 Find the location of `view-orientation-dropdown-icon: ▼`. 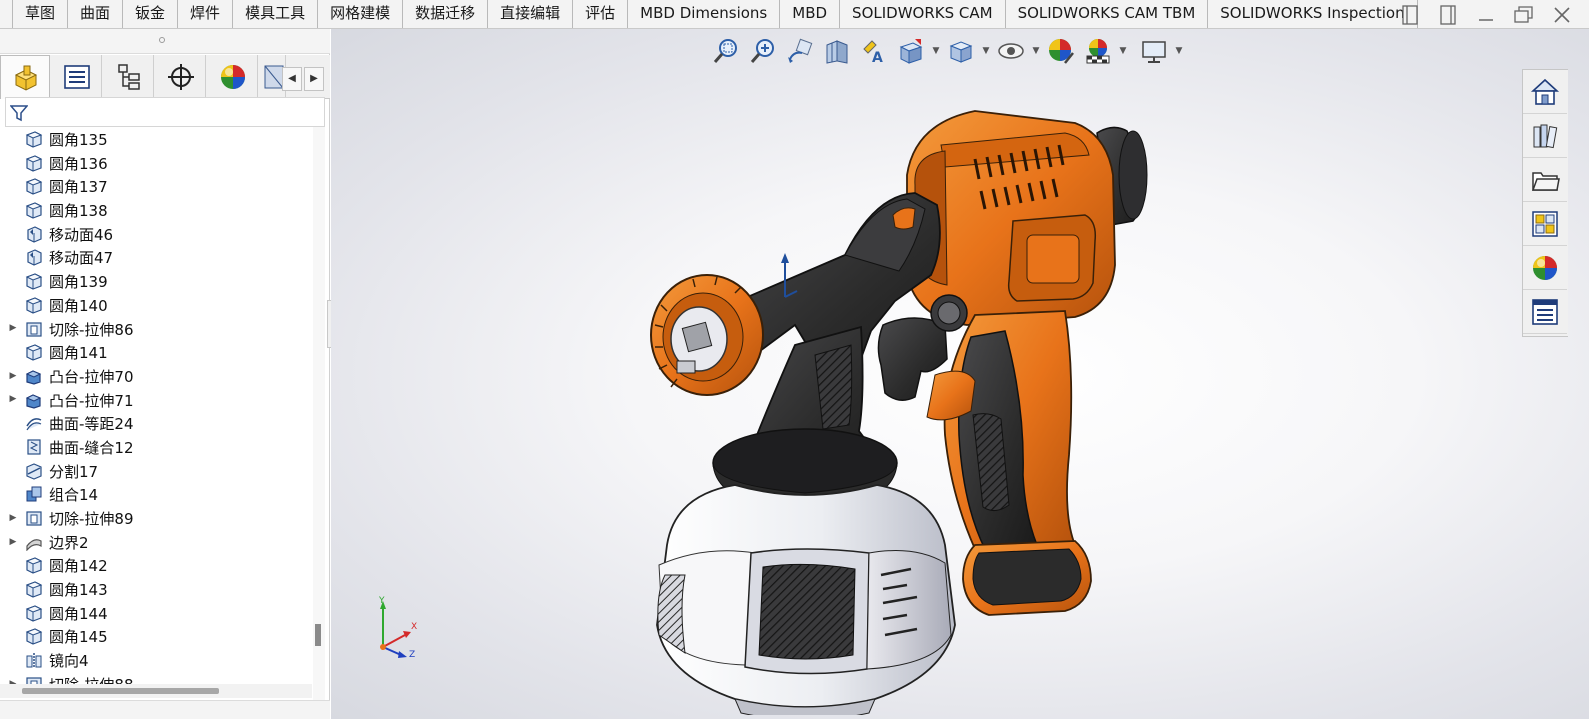

view-orientation-dropdown-icon: ▼ is located at coordinates (936, 51).